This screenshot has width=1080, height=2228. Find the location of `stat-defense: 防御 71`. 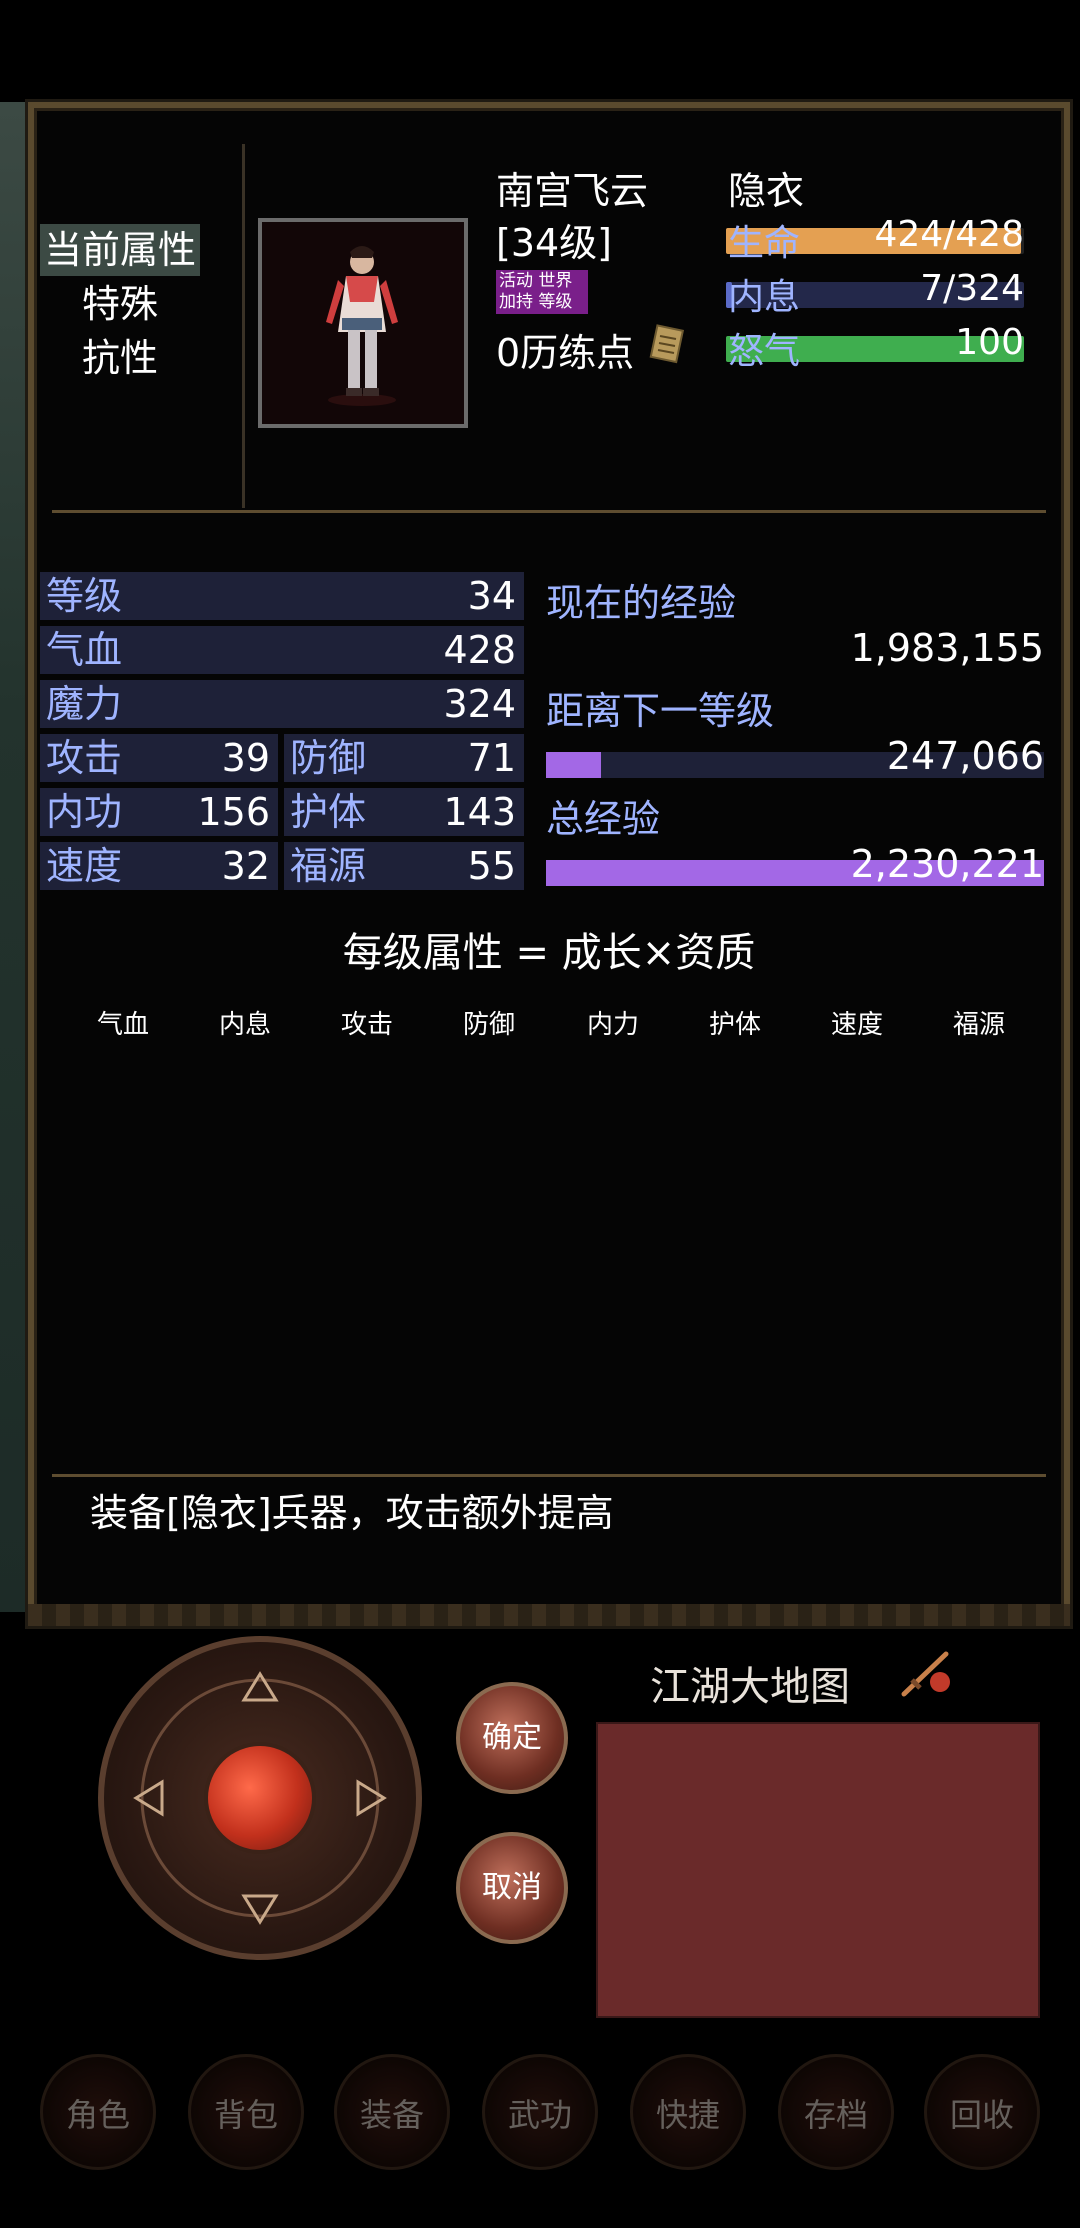

stat-defense: 防御 71 is located at coordinates (404, 758).